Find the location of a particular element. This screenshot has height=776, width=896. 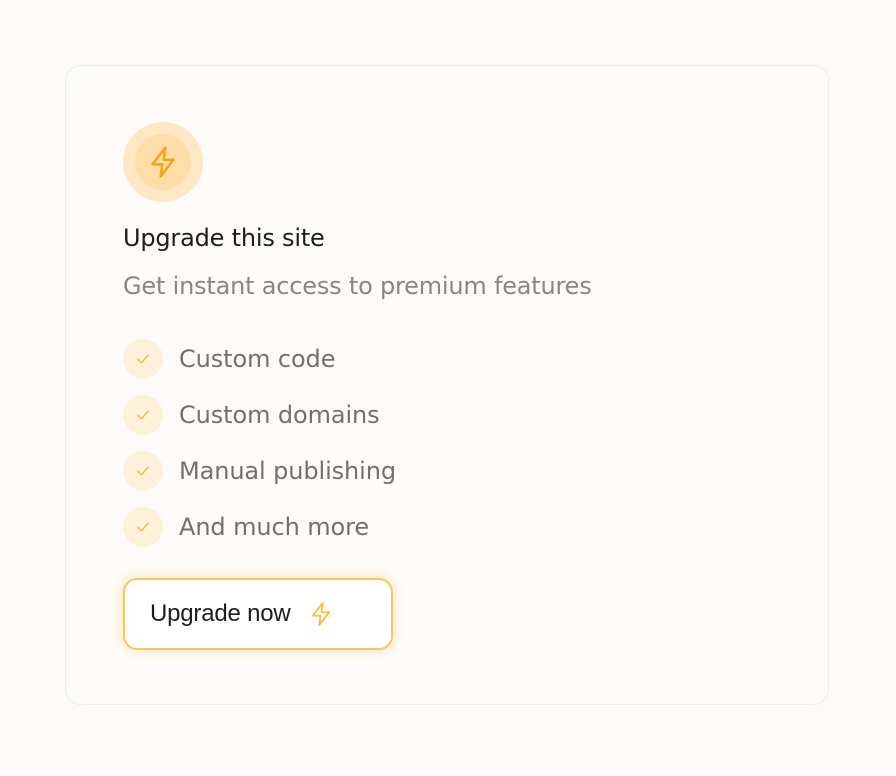

feature-label: Custom domains is located at coordinates (279, 415).